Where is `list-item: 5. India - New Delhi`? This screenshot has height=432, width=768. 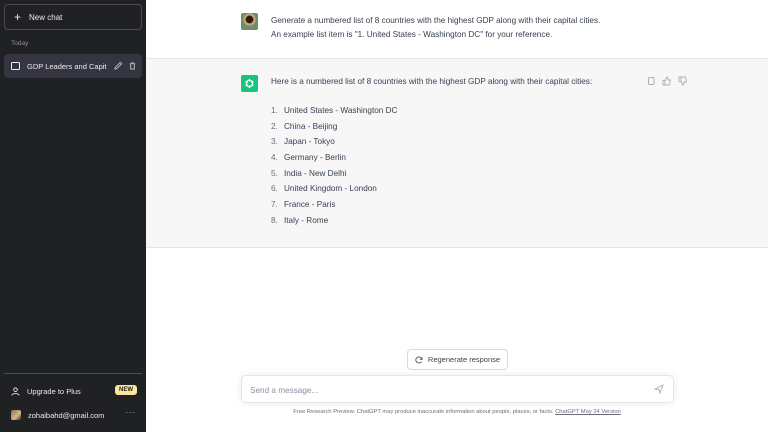
list-item: 5. India - New Delhi is located at coordinates (309, 173).